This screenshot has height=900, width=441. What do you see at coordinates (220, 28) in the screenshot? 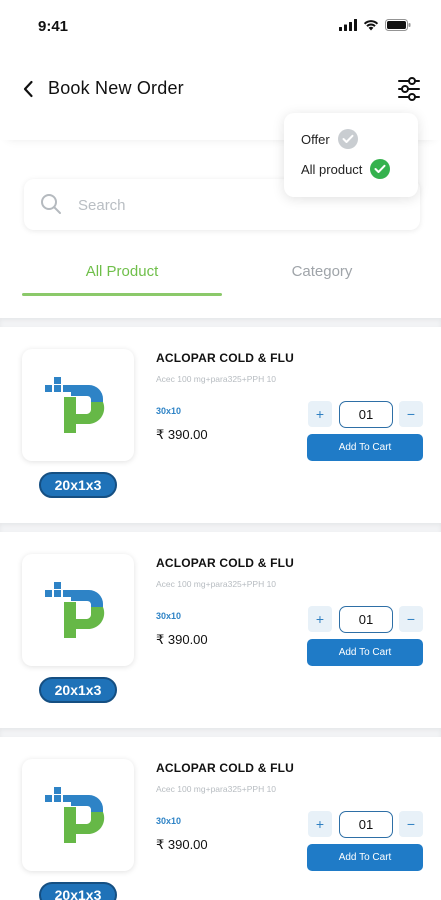
I see `status-bar: 9:41` at bounding box center [220, 28].